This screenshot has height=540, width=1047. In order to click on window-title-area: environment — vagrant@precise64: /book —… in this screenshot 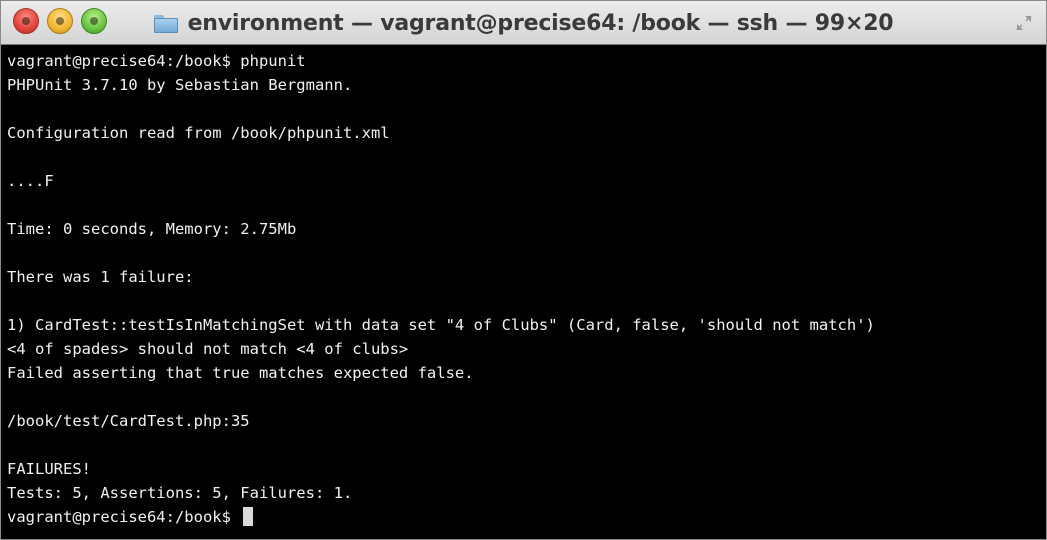, I will do `click(523, 23)`.